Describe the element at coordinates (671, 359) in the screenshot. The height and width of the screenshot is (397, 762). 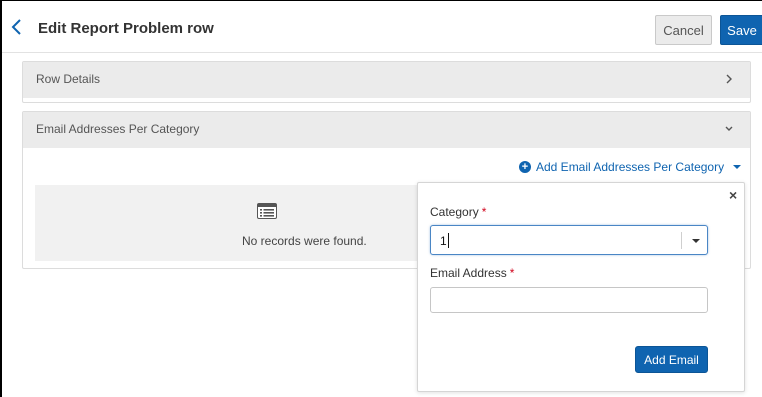
I see `add-email-button: Add Email` at that location.